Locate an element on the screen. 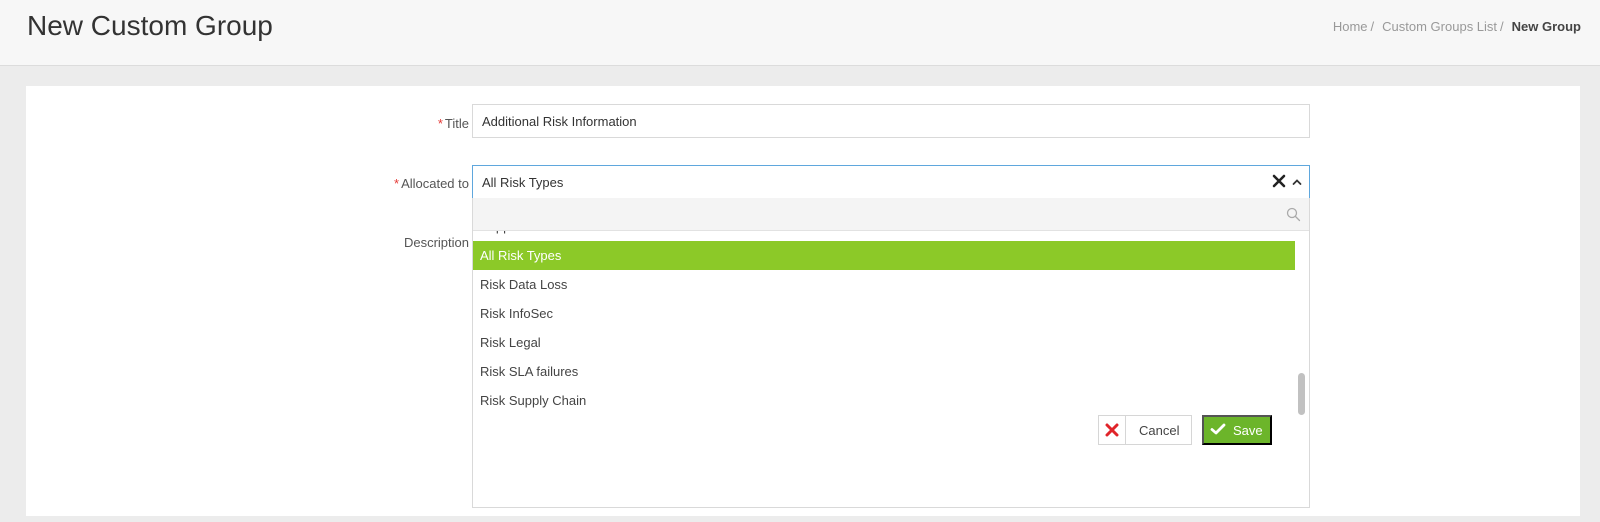 This screenshot has height=522, width=1600. save-button: Save is located at coordinates (1237, 430).